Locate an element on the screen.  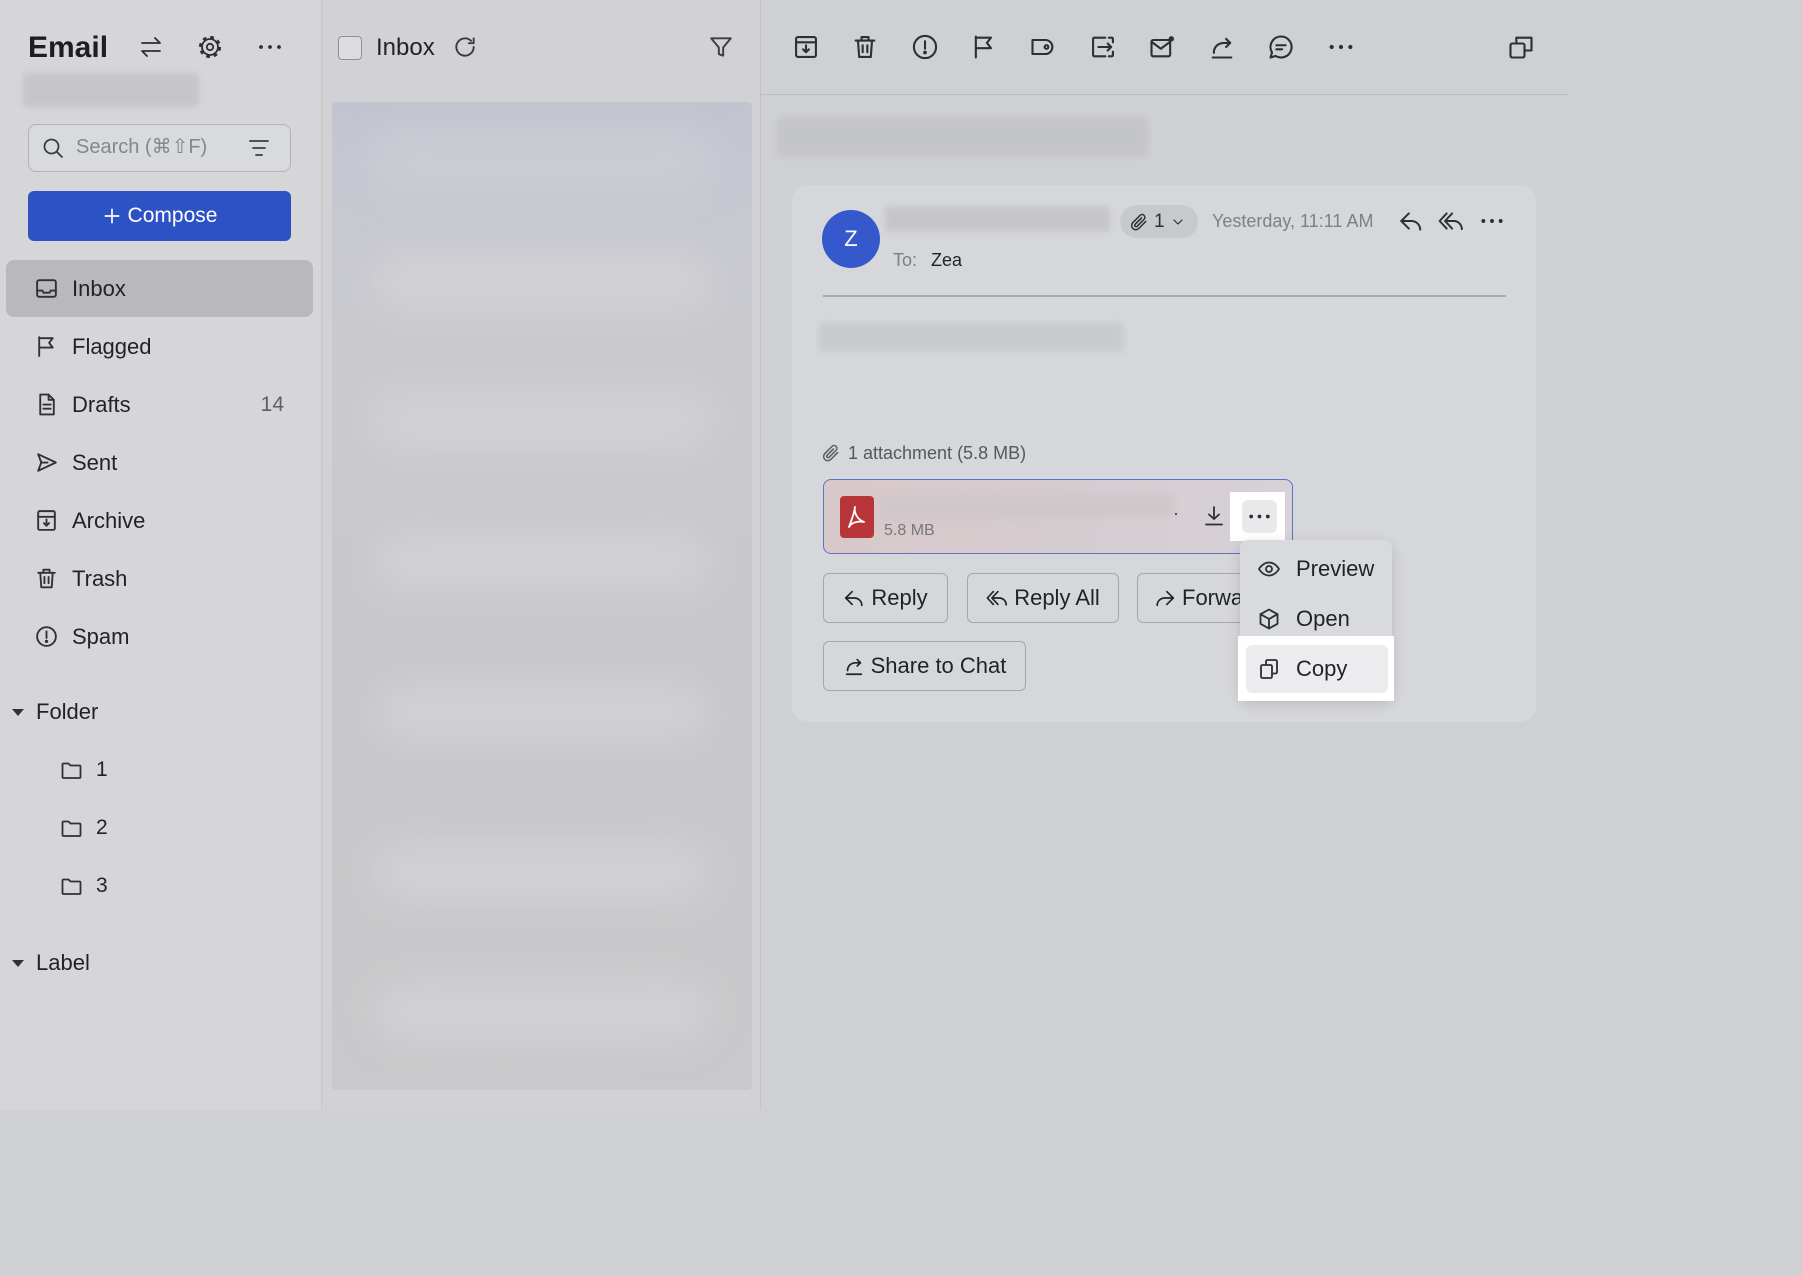
move-button is located at coordinates (1103, 47).